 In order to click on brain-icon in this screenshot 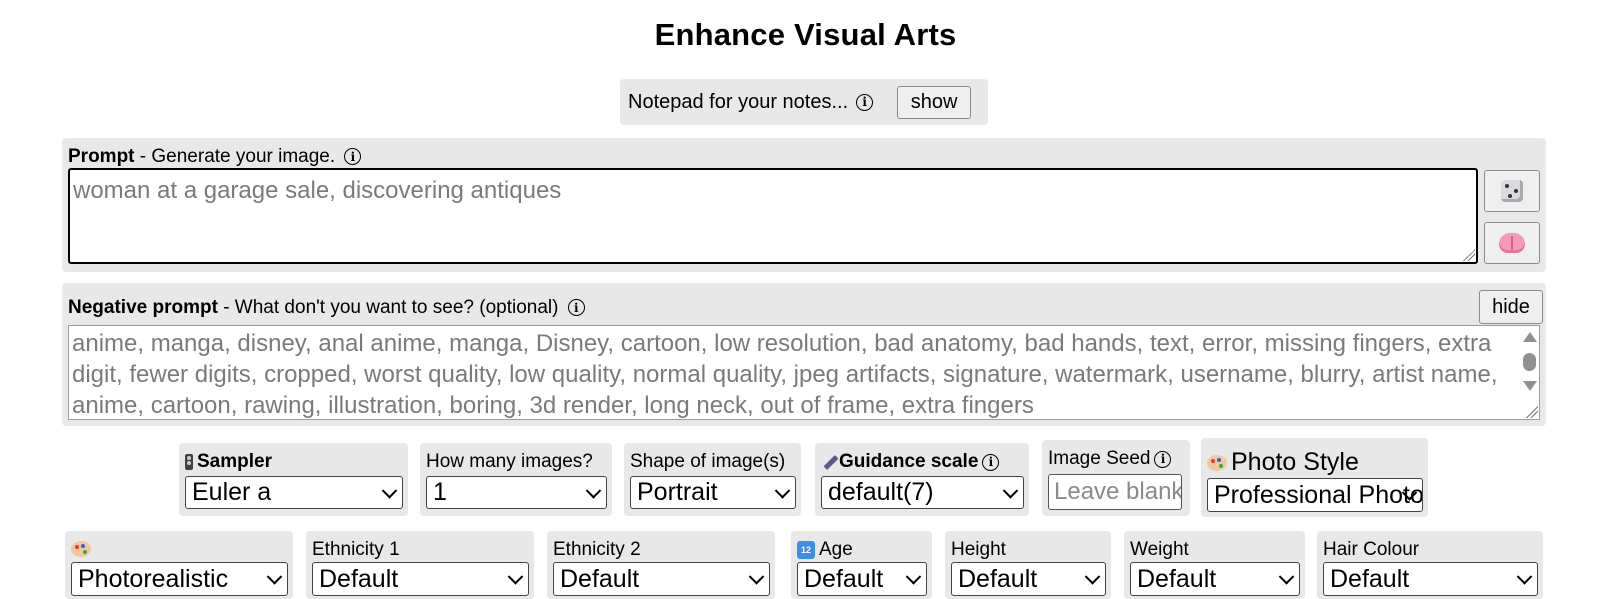, I will do `click(1512, 243)`.